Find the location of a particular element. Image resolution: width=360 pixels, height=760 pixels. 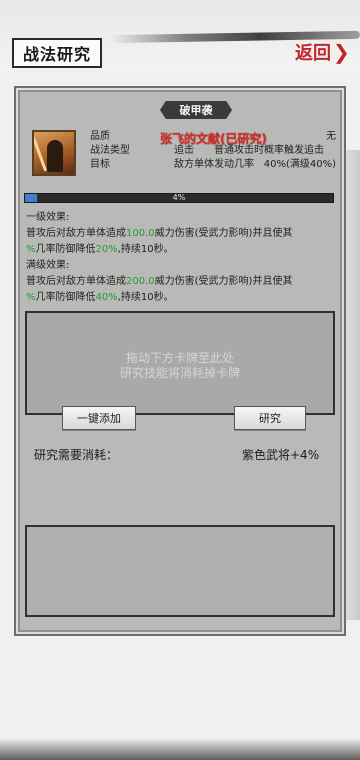

progress-label: 4% is located at coordinates (179, 197).